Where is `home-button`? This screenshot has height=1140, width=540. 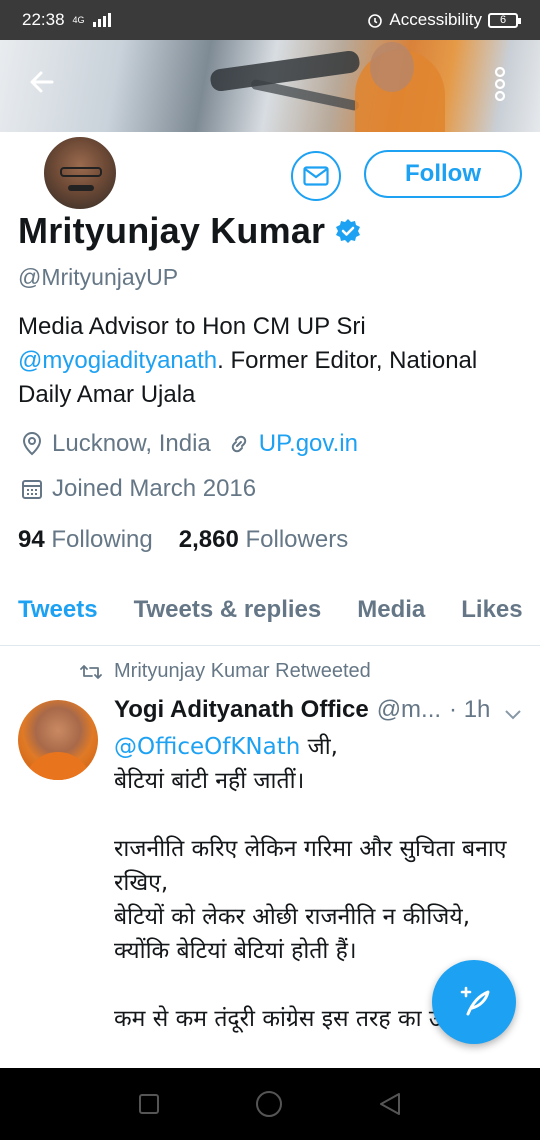
home-button is located at coordinates (269, 1104).